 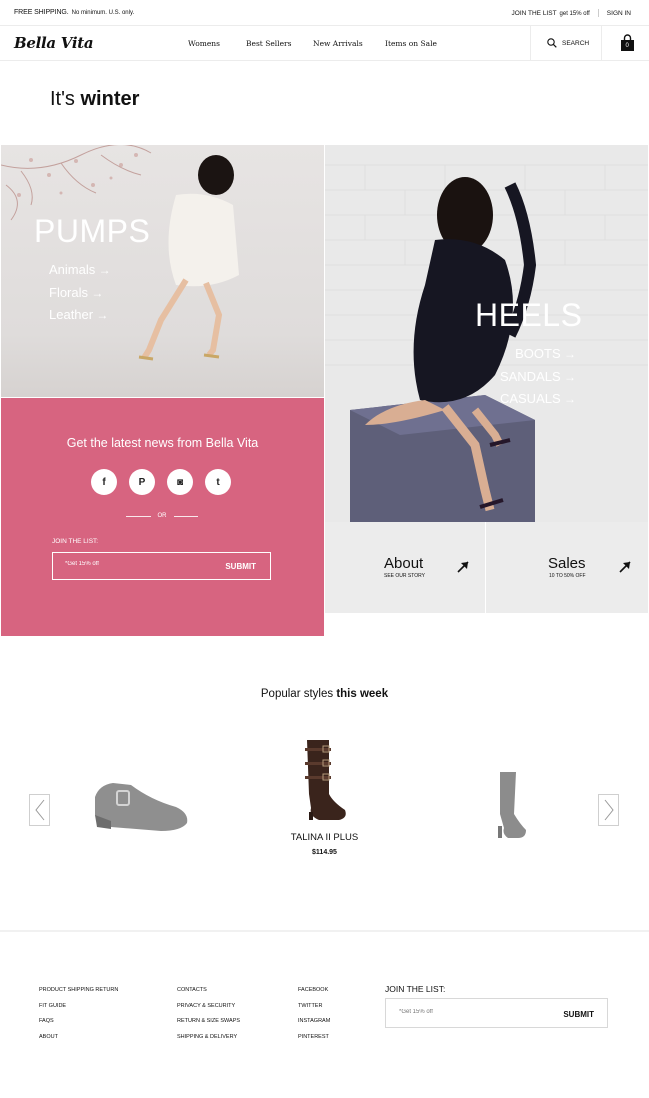 What do you see at coordinates (529, 315) in the screenshot?
I see `heels-title: HEELS` at bounding box center [529, 315].